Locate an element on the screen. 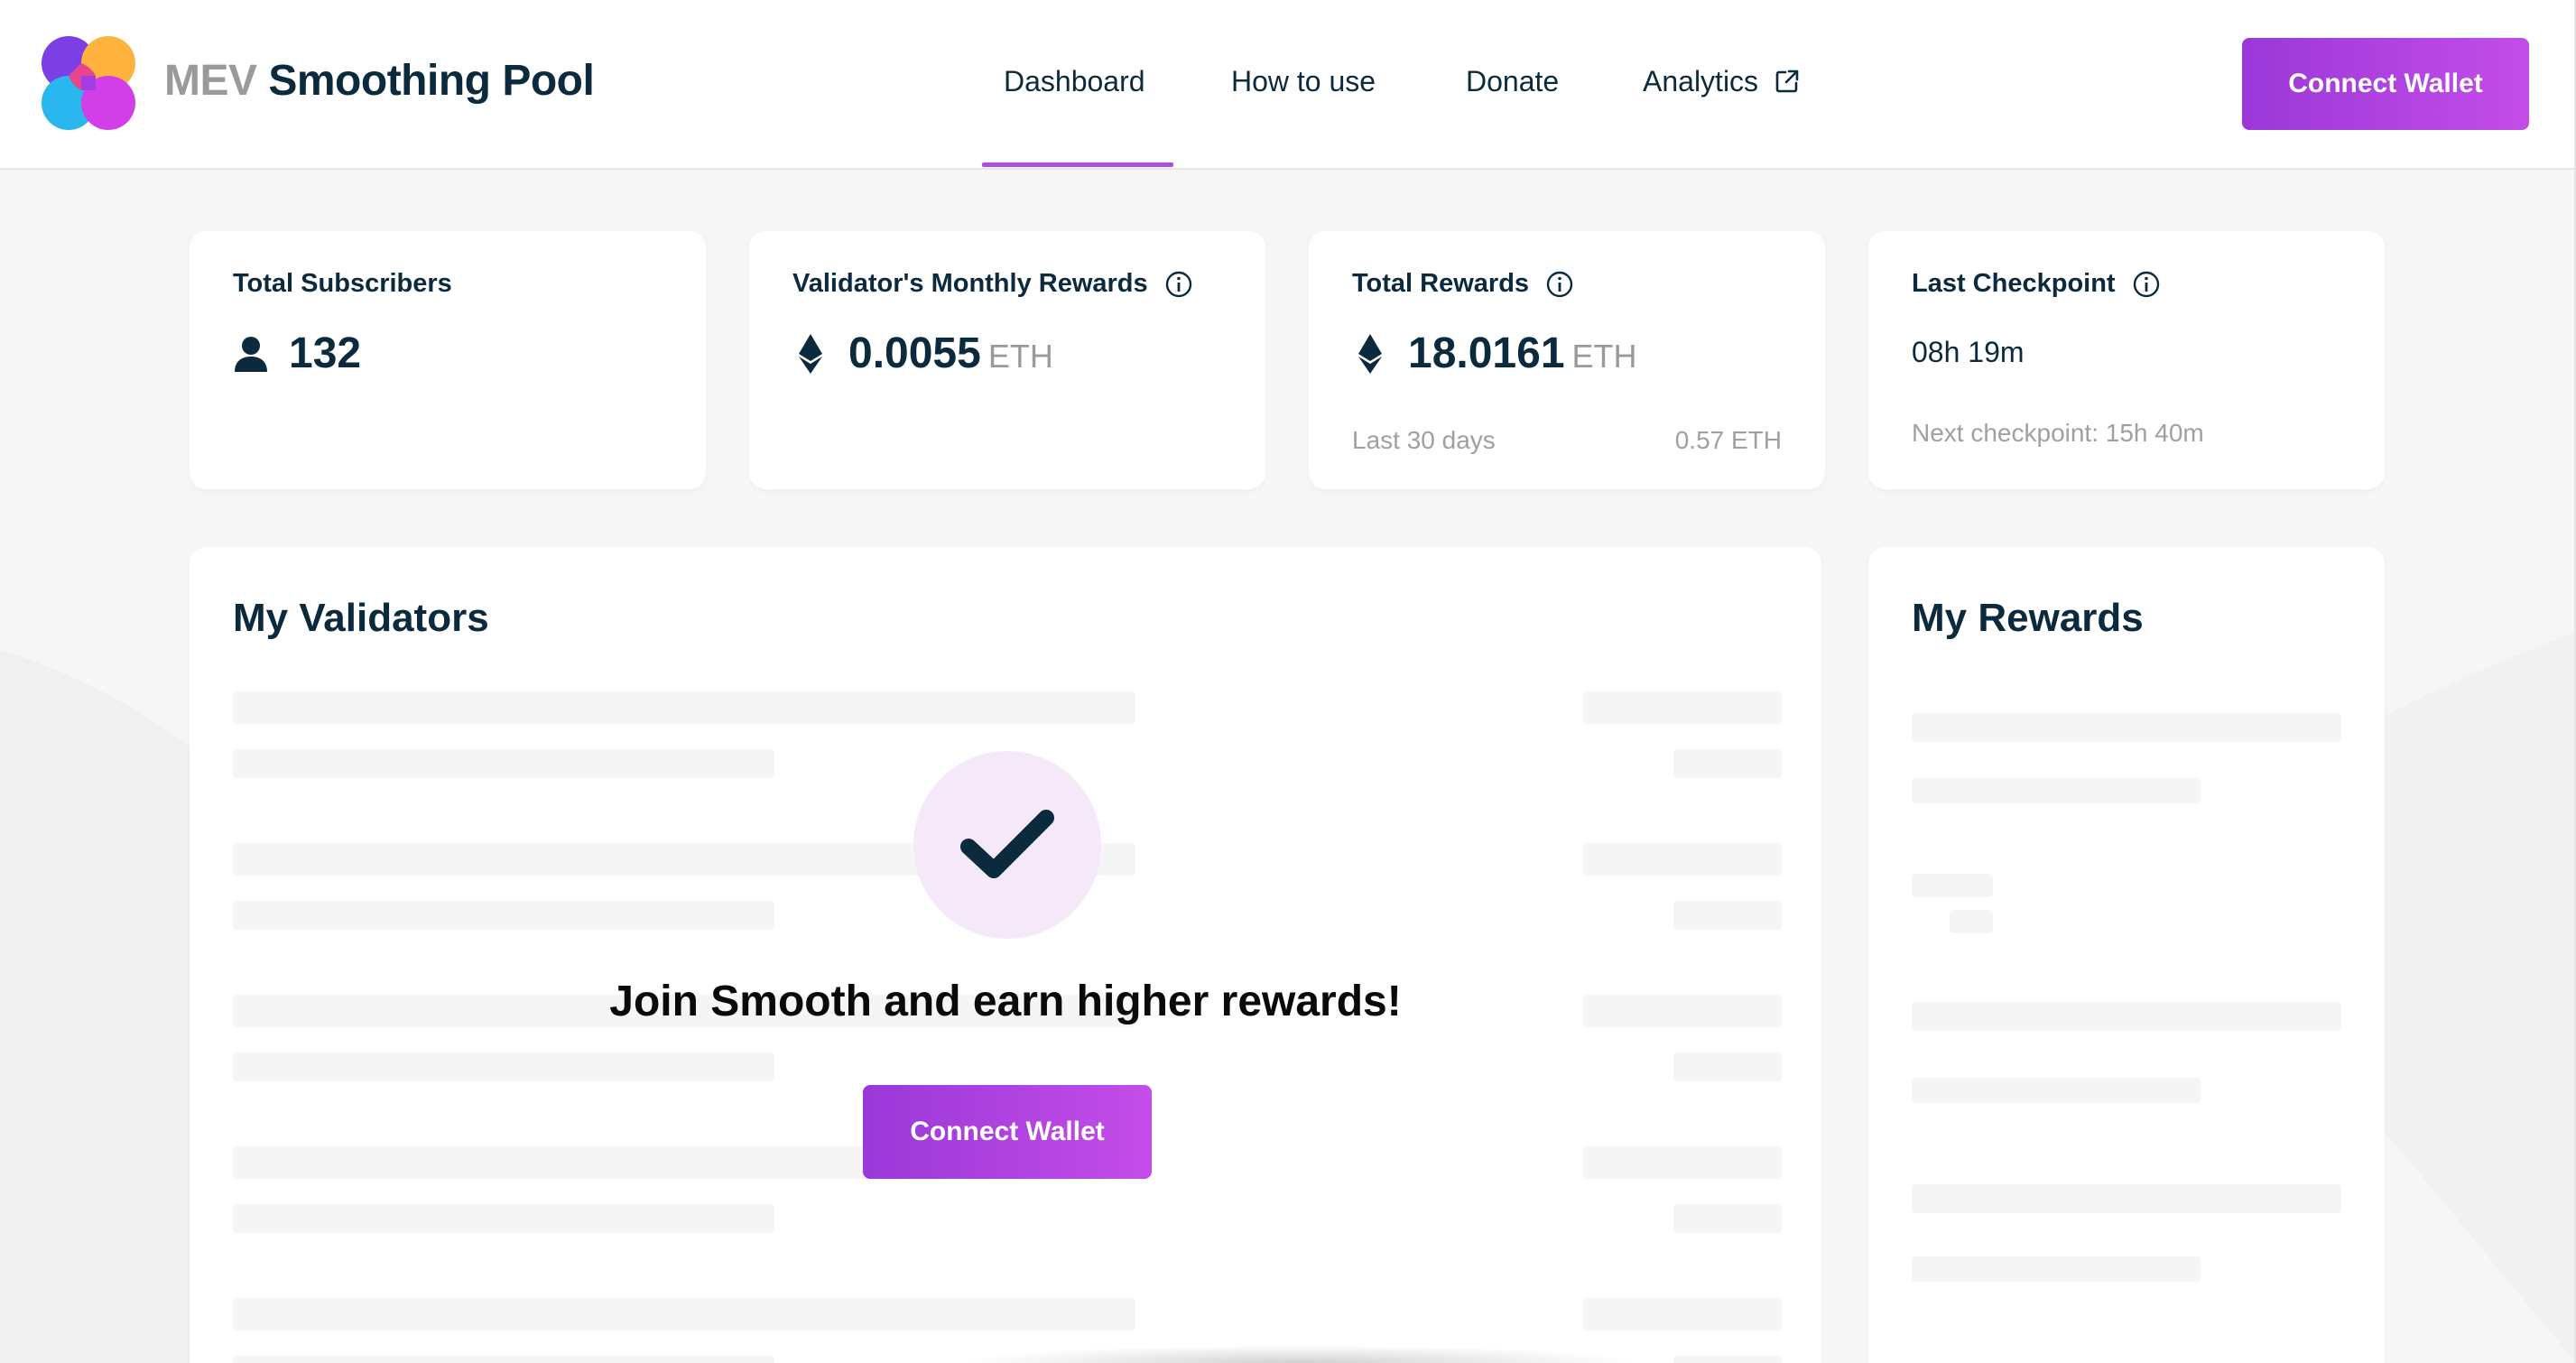 This screenshot has width=2576, height=1363. header-connect-wallet-button: Connect Wallet is located at coordinates (2385, 84).